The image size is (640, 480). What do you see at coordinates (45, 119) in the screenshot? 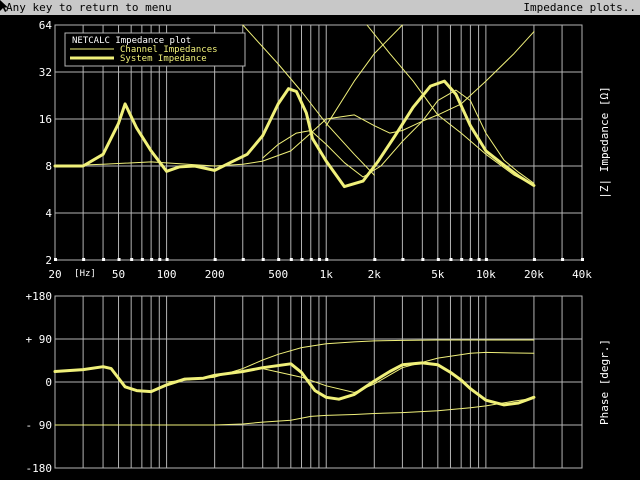
I see `y-tick-label: 16` at bounding box center [45, 119].